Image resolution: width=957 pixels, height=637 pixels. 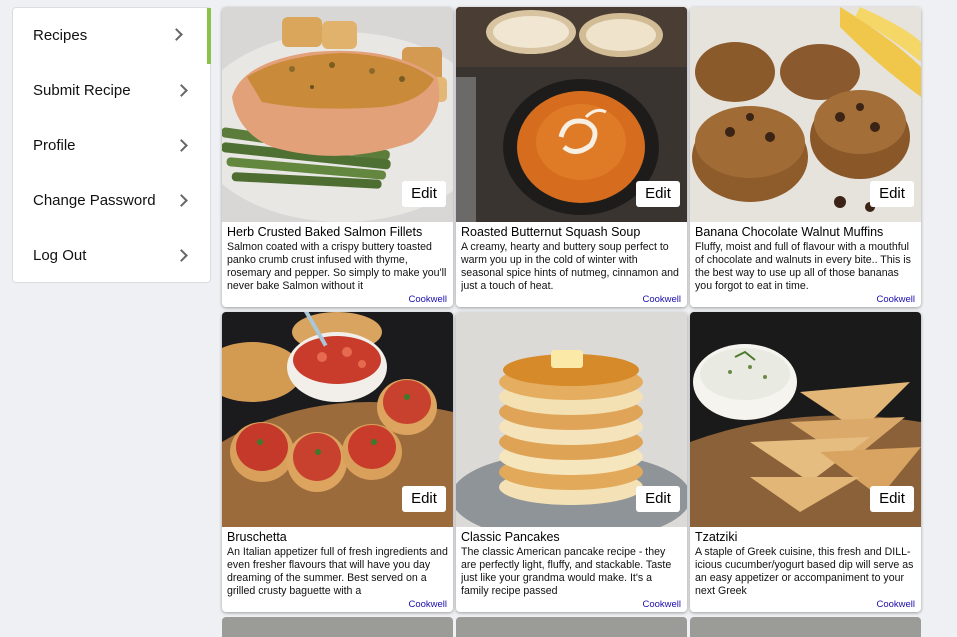 What do you see at coordinates (60, 255) in the screenshot?
I see `sidebar-item-label: Log Out` at bounding box center [60, 255].